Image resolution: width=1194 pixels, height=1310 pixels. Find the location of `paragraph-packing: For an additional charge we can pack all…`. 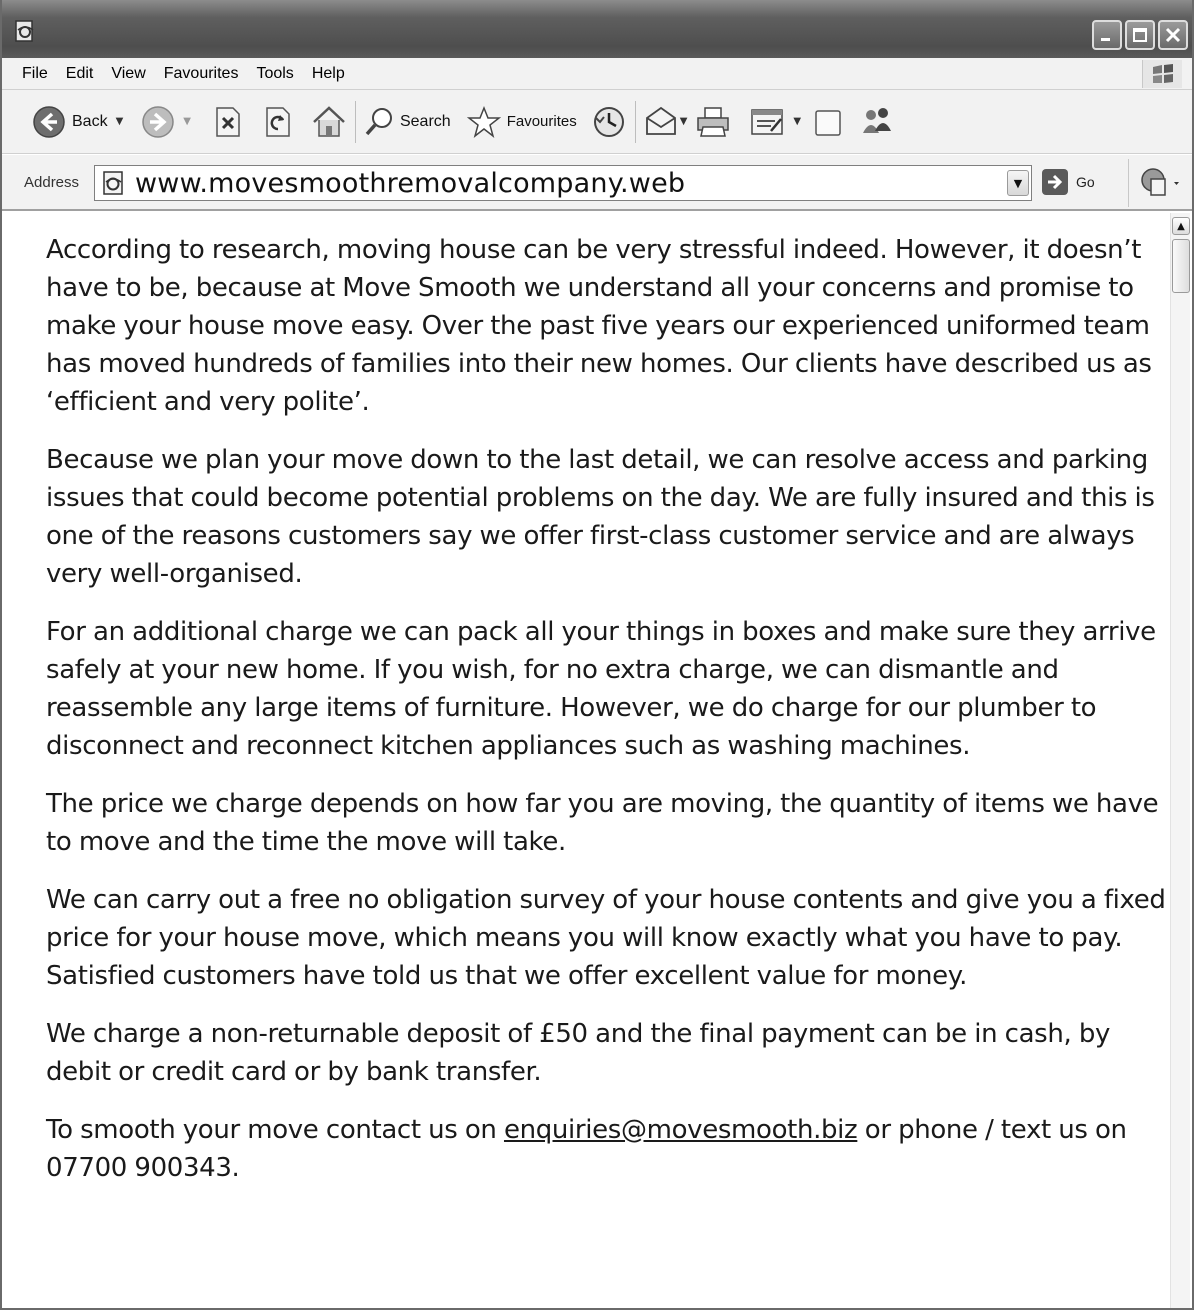

paragraph-packing: For an additional charge we can pack all… is located at coordinates (601, 689).